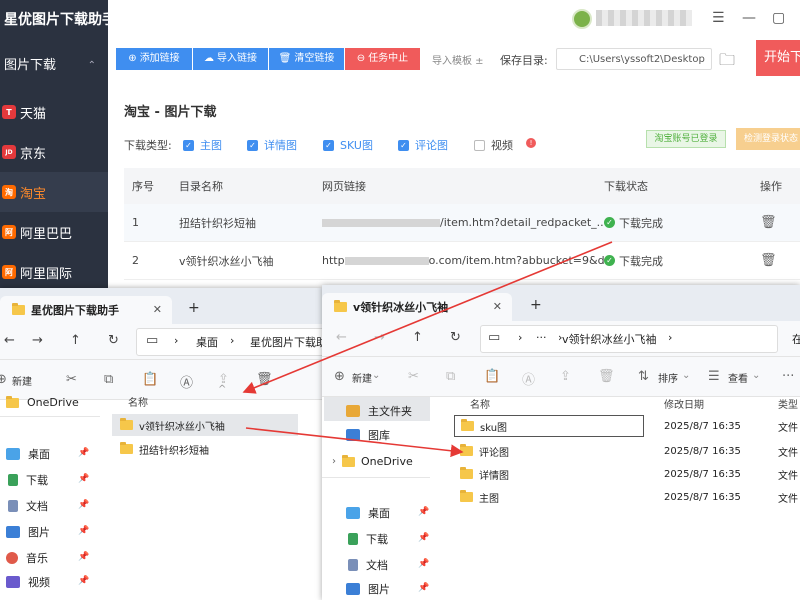 The width and height of the screenshot is (800, 600). I want to click on column-header-type: 类型, so click(788, 403).